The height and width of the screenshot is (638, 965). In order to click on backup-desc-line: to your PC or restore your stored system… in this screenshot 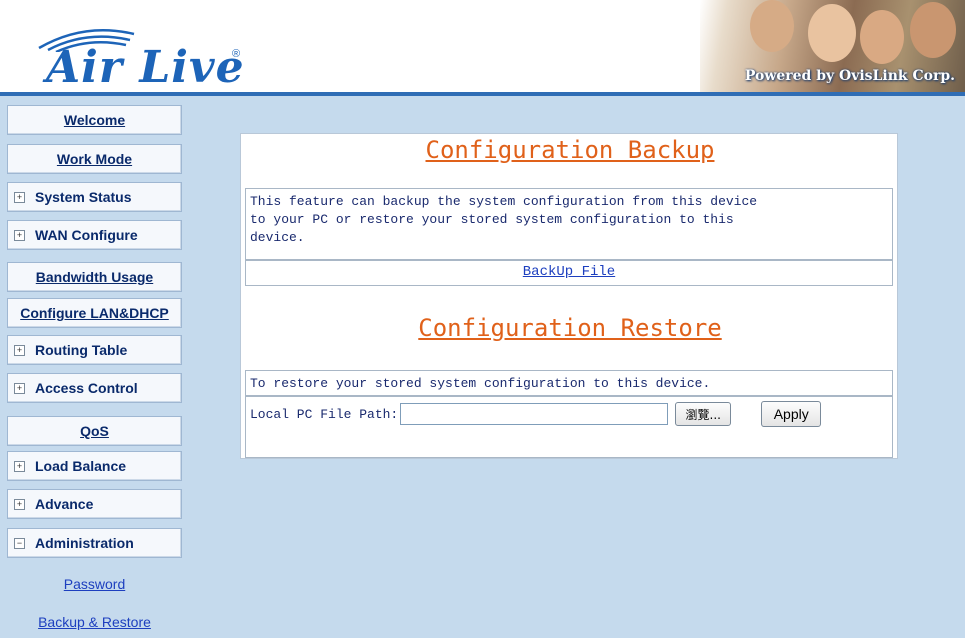, I will do `click(492, 219)`.